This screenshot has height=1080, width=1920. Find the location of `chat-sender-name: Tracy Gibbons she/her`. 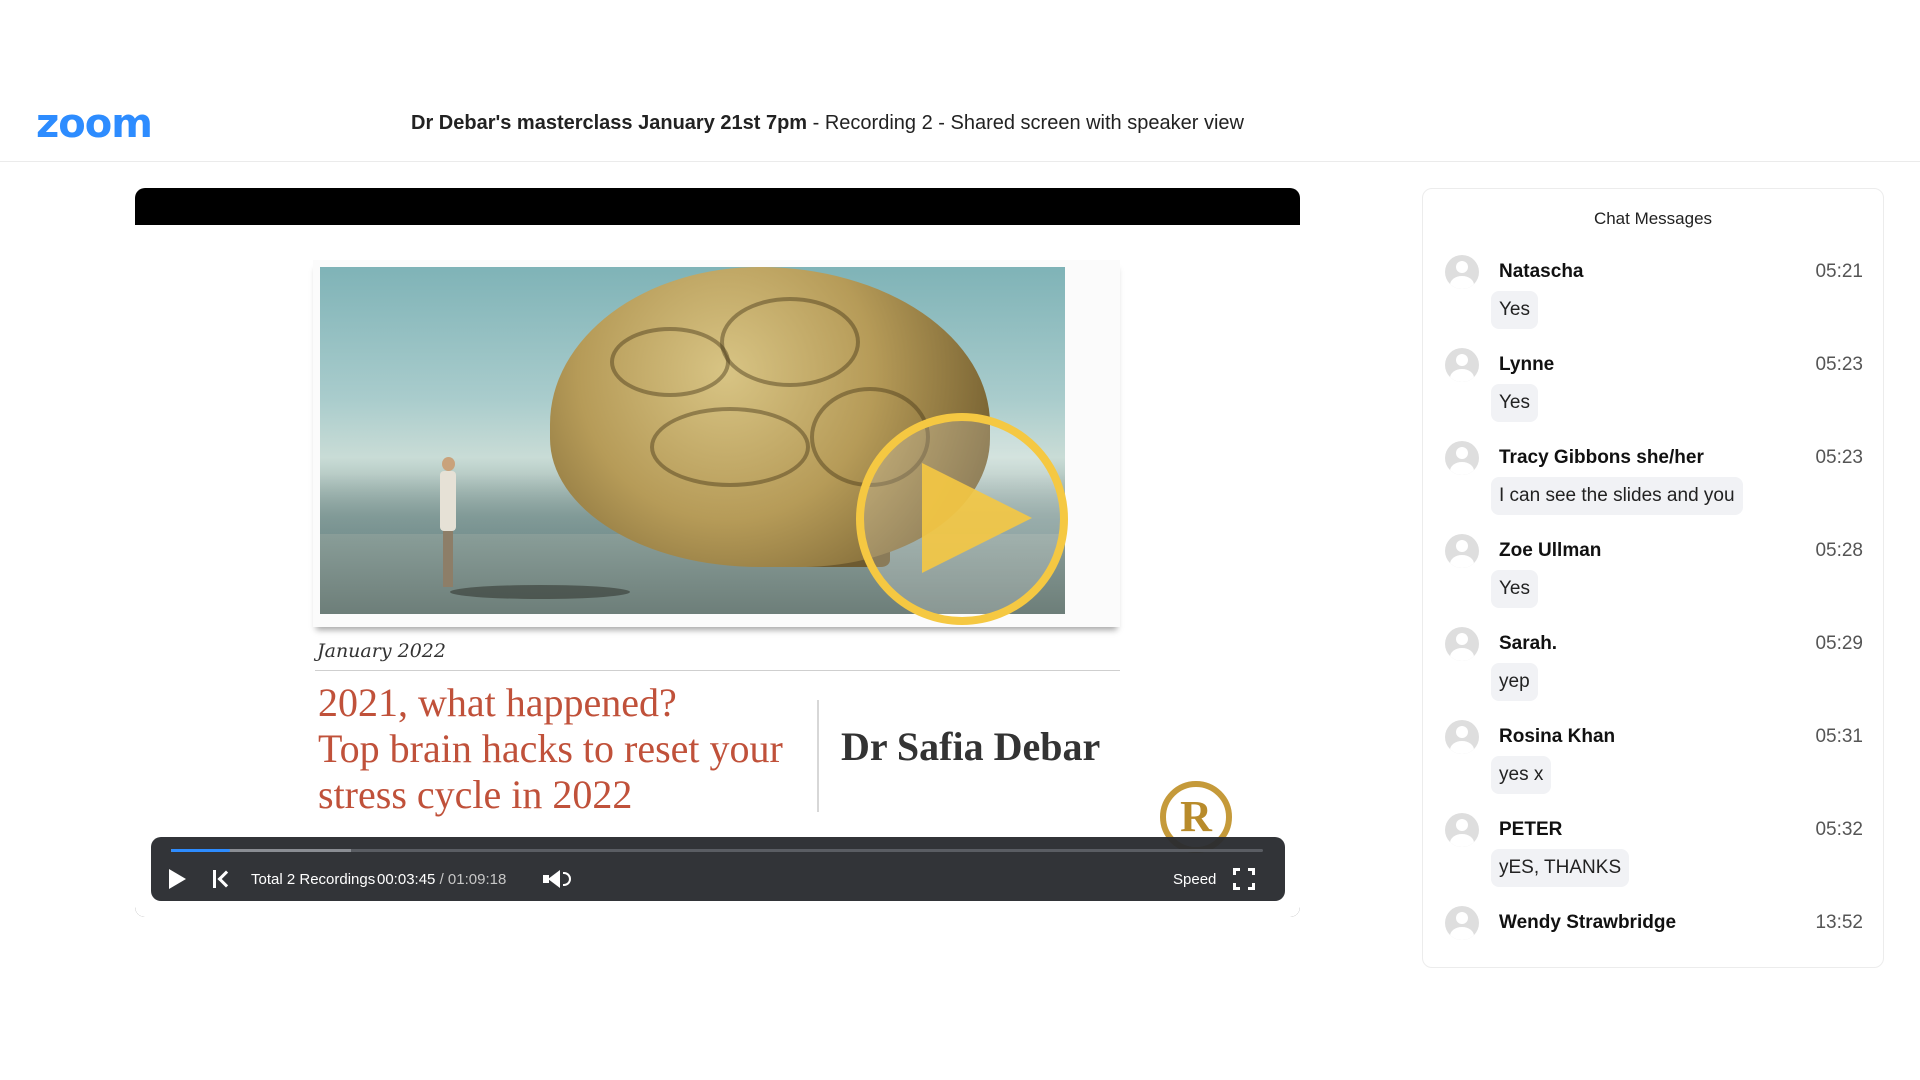

chat-sender-name: Tracy Gibbons she/her is located at coordinates (1601, 457).